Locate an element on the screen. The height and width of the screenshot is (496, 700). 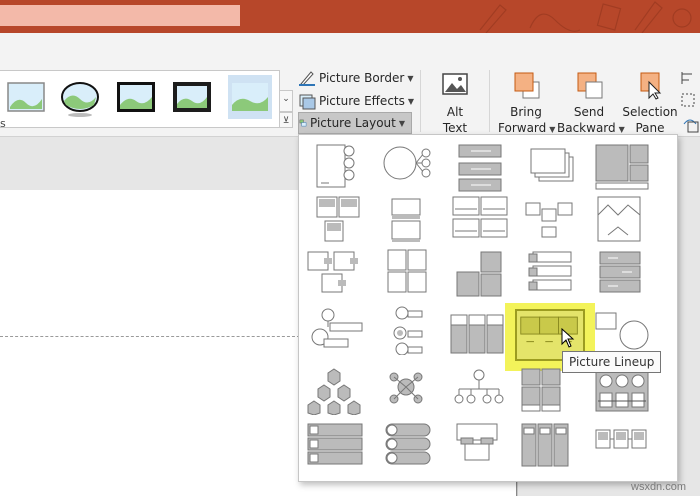
watermark: wsxdn.com is located at coordinates (659, 487).